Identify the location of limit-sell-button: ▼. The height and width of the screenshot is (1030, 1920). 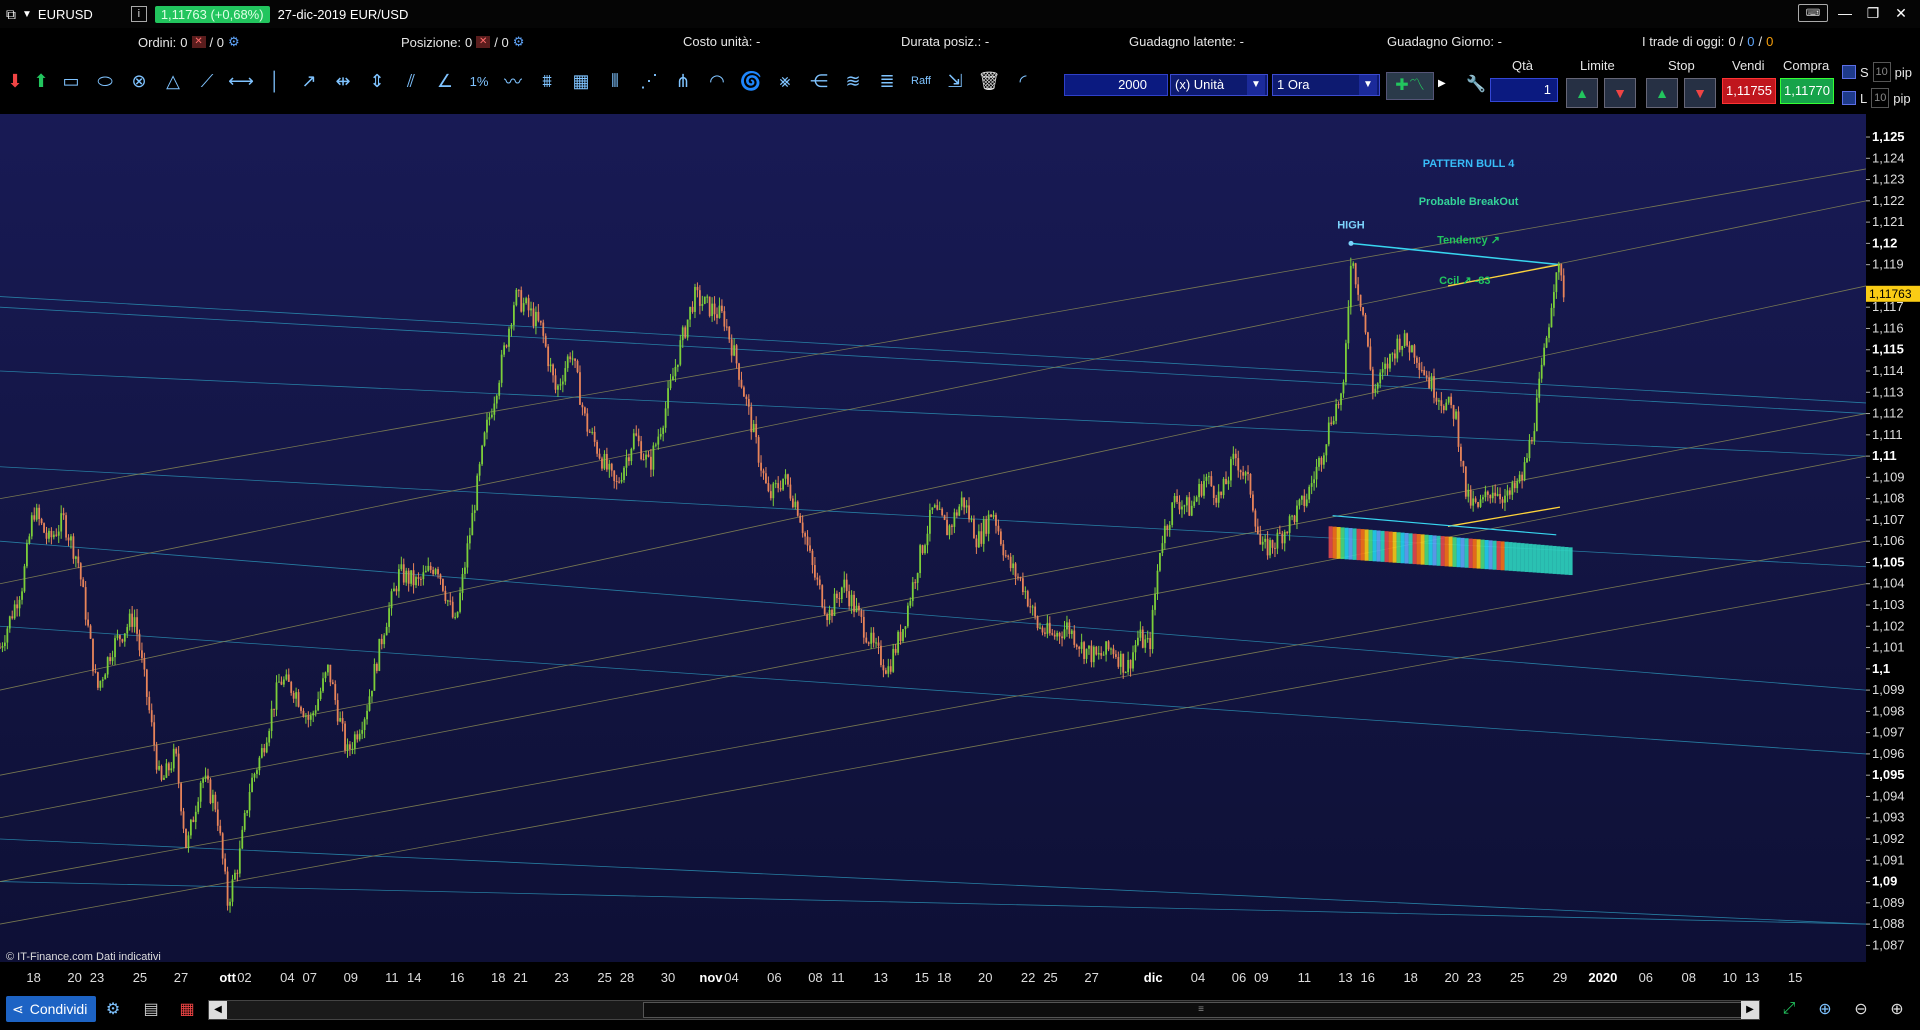
(1620, 93).